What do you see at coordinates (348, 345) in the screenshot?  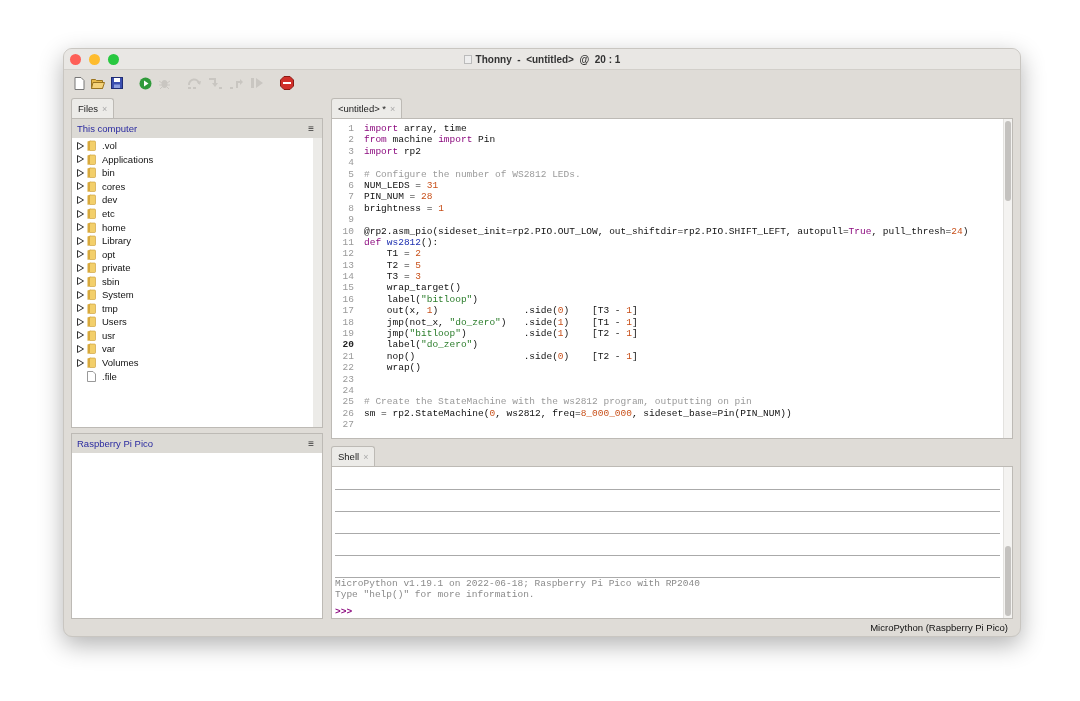 I see `line-number: 20` at bounding box center [348, 345].